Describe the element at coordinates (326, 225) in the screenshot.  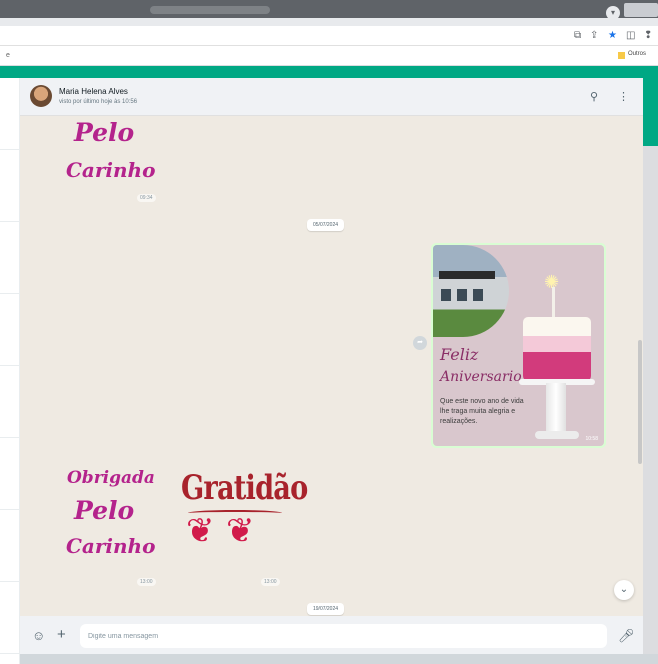
I see `date-separator: 05/07/2024` at that location.